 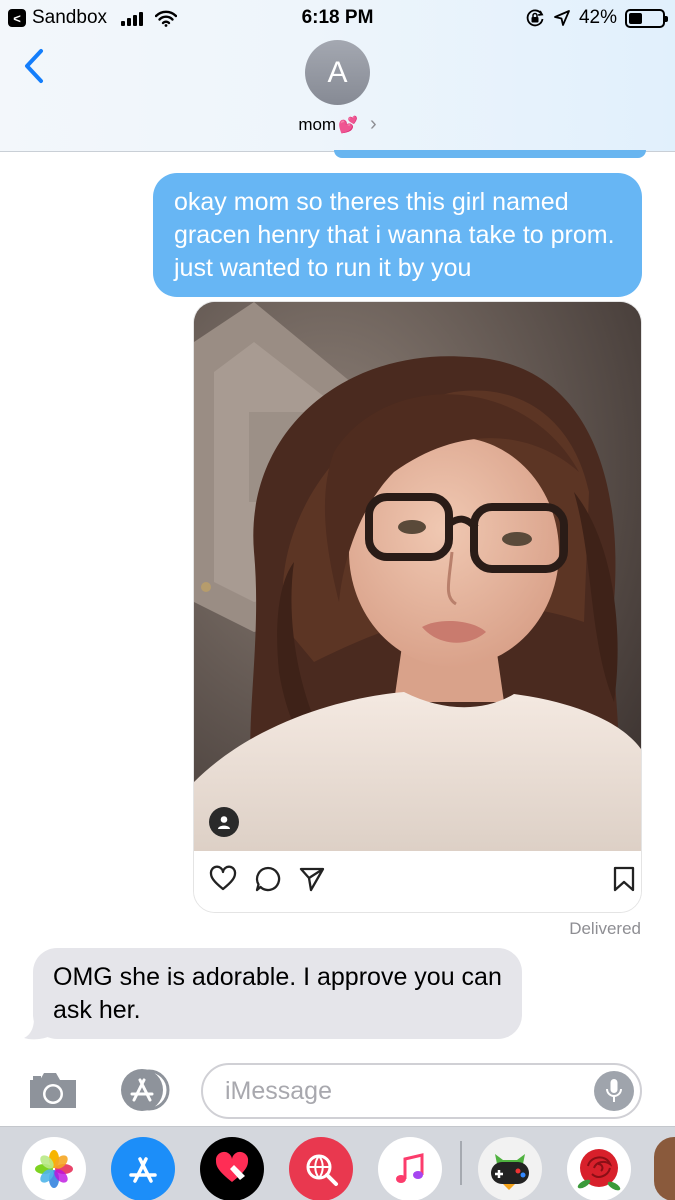 I want to click on back-to-app-icon: <, so click(x=17, y=18).